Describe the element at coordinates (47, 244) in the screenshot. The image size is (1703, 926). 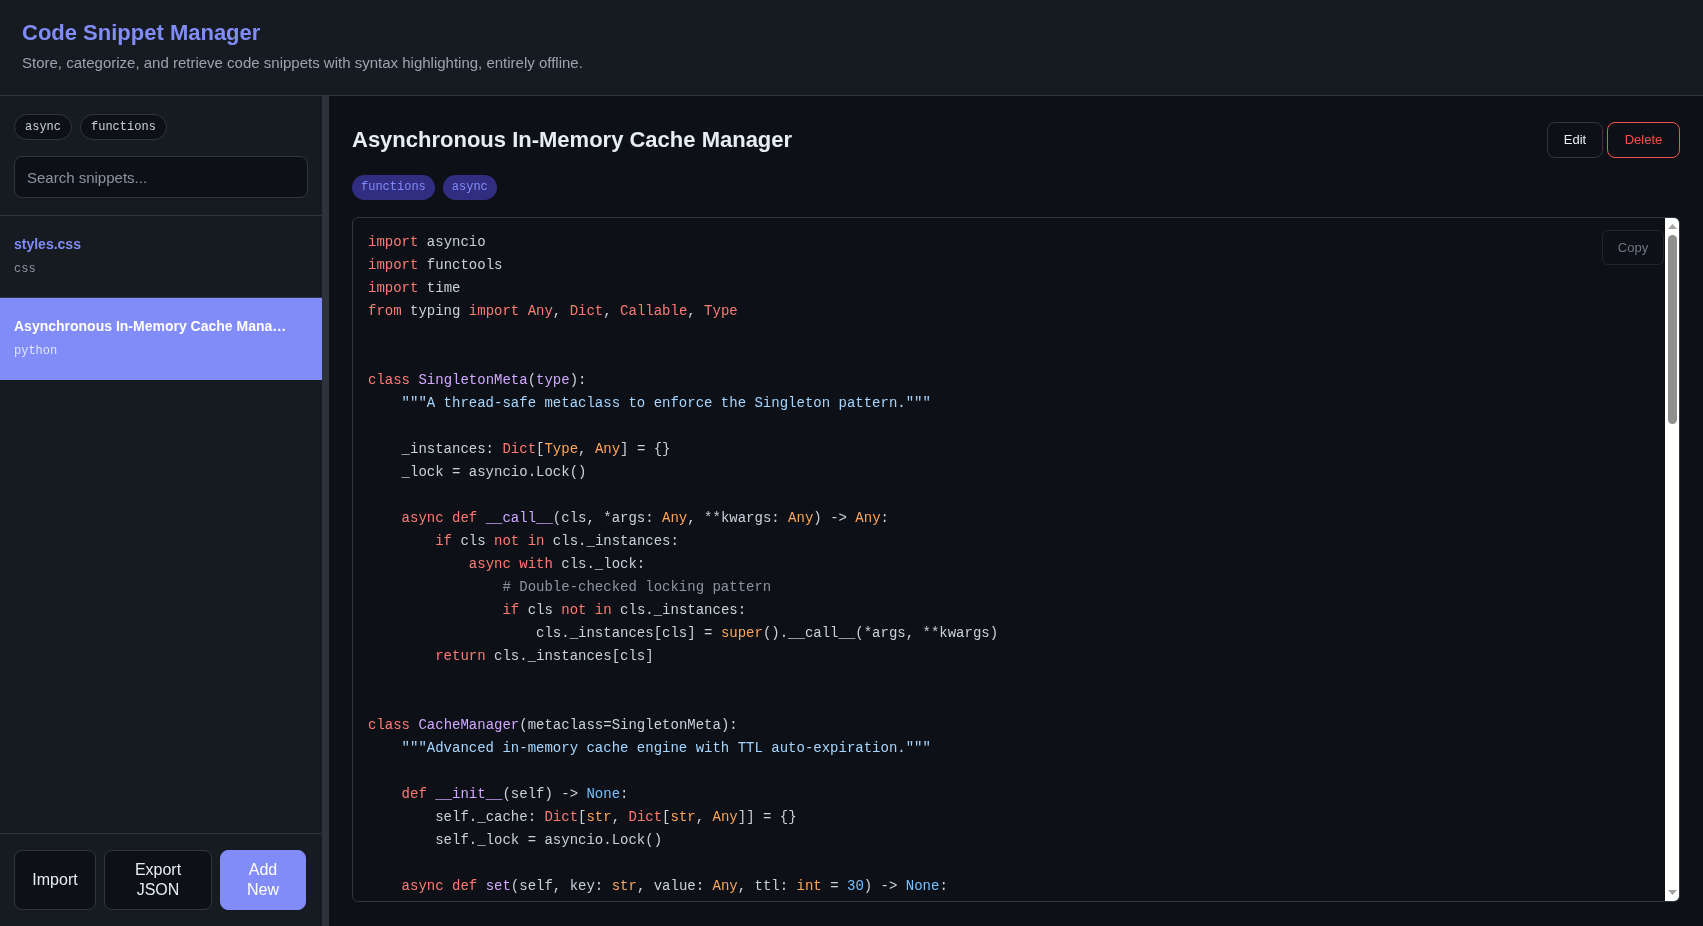
I see `snippet-title: styles.css` at that location.